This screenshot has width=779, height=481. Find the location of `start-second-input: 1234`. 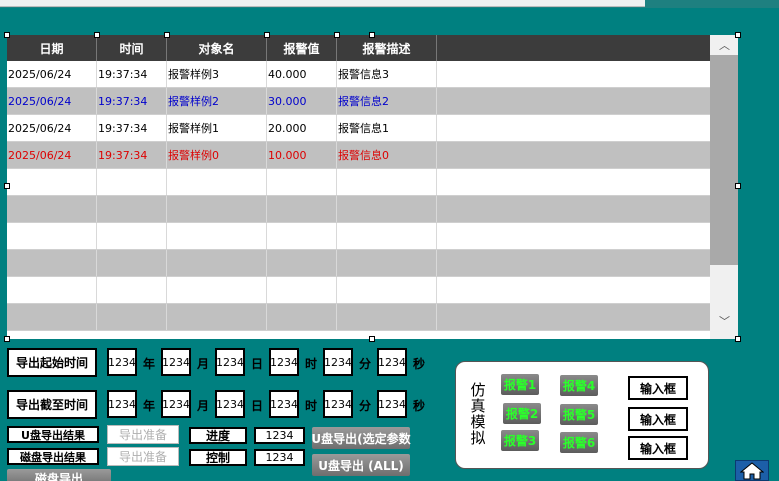

start-second-input: 1234 is located at coordinates (392, 362).